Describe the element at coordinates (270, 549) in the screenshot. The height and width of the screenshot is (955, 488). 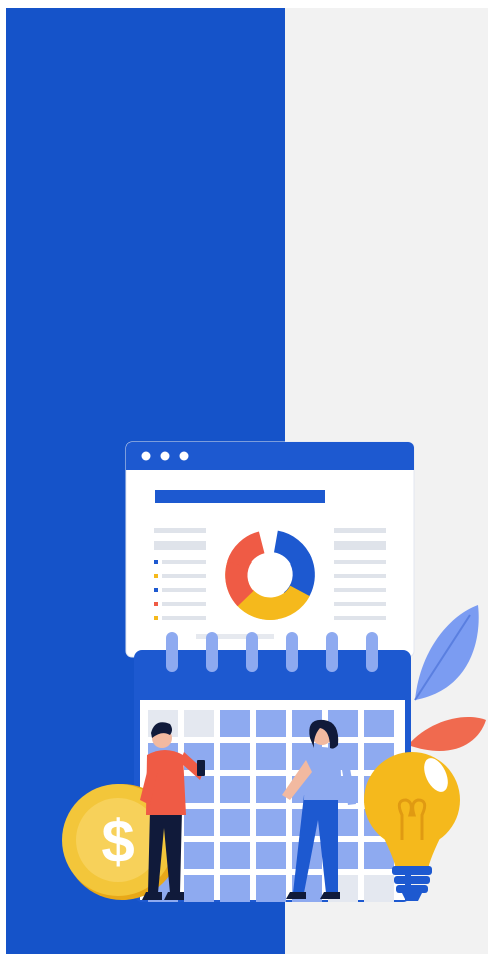
I see `browser-window-icon` at that location.